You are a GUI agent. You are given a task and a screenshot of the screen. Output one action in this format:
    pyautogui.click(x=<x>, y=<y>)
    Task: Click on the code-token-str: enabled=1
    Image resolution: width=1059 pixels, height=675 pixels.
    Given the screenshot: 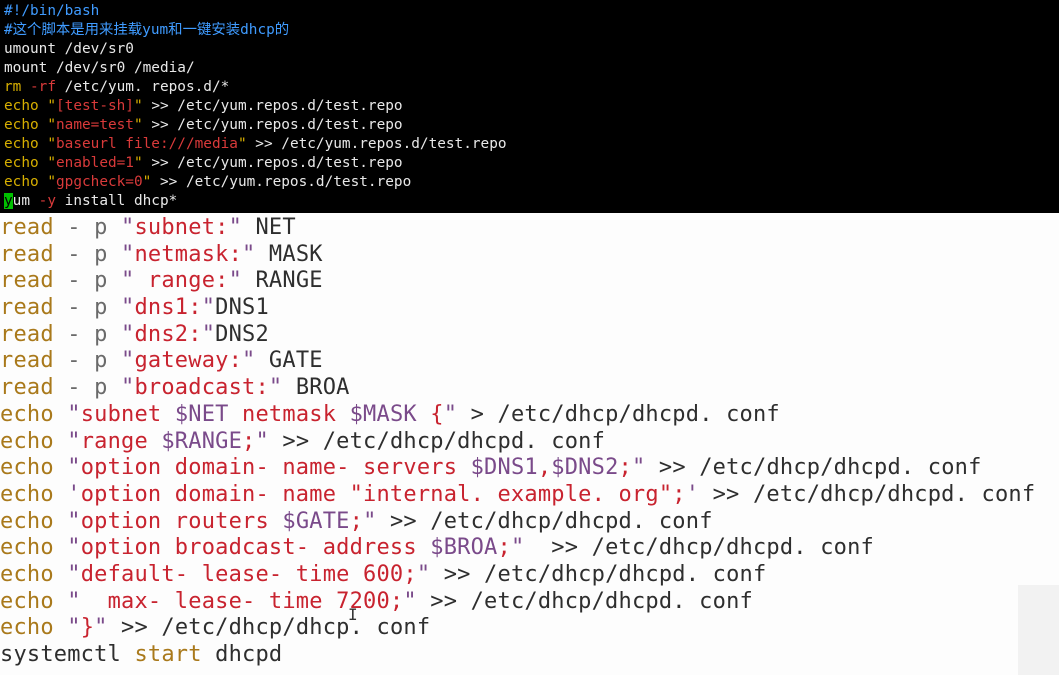 What is the action you would take?
    pyautogui.click(x=95, y=163)
    